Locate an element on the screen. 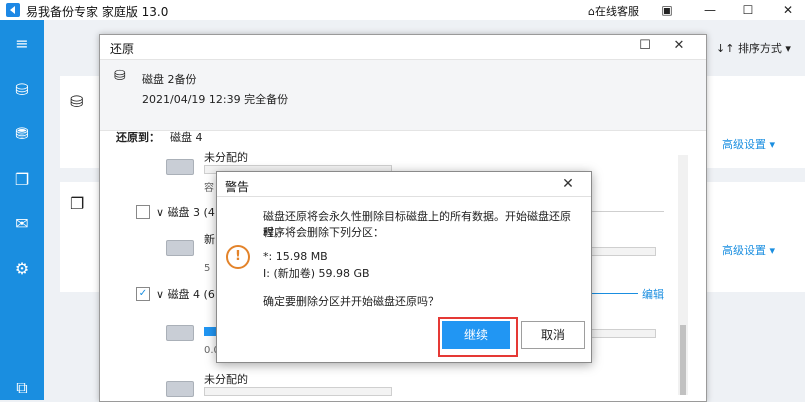 The width and height of the screenshot is (805, 402). disk4-checkbox: ✓ is located at coordinates (143, 294).